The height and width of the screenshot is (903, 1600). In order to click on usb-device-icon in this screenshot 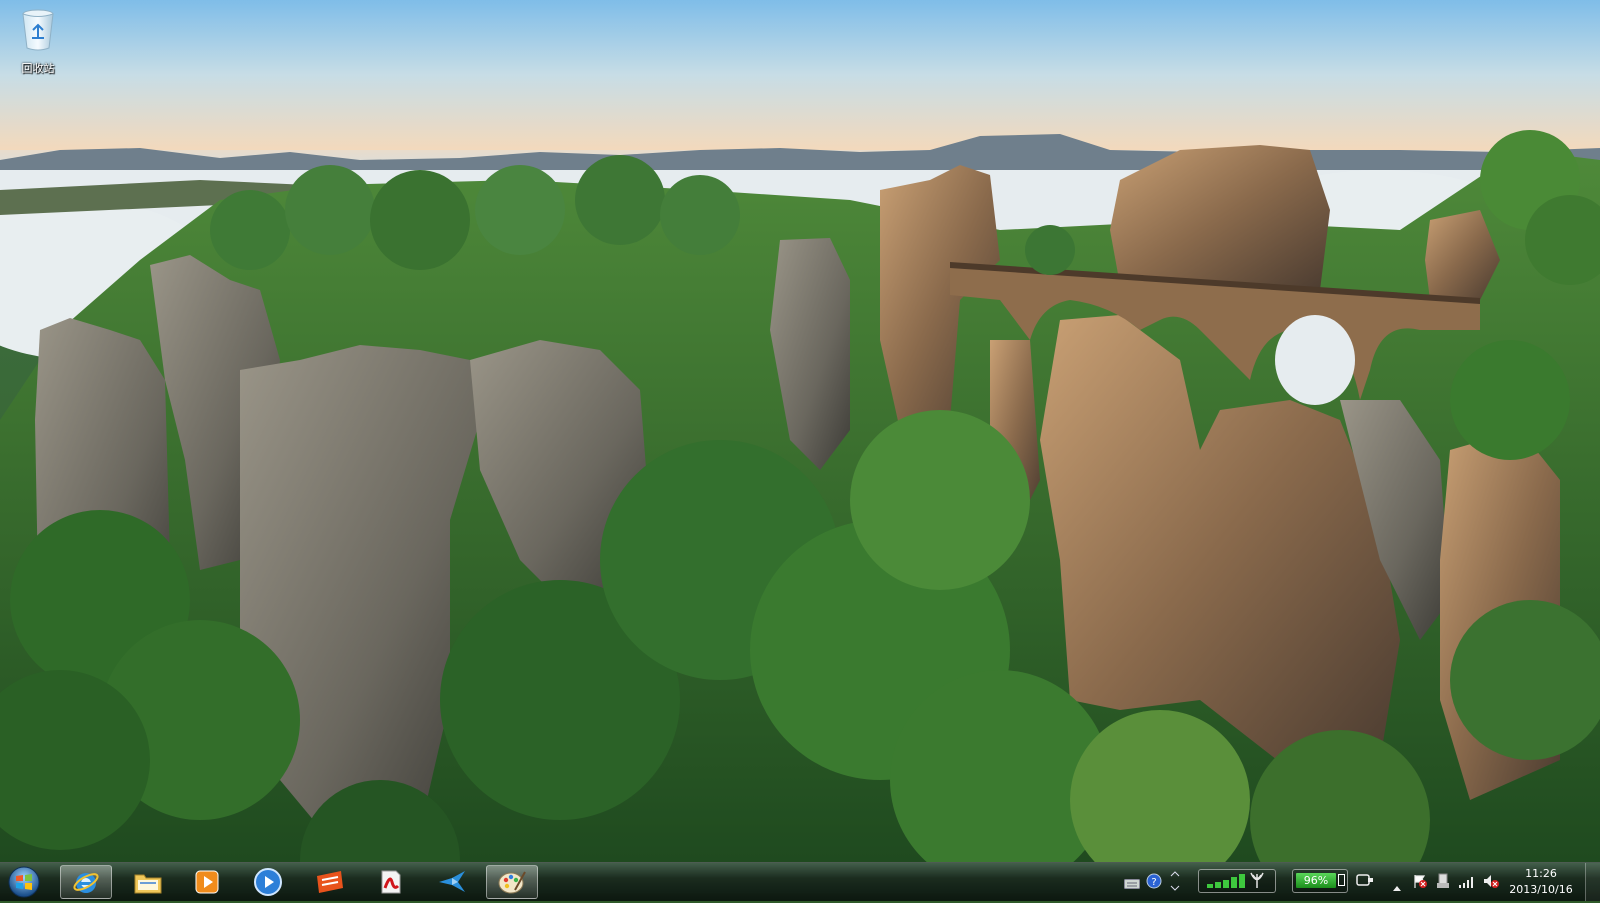, I will do `click(1443, 881)`.